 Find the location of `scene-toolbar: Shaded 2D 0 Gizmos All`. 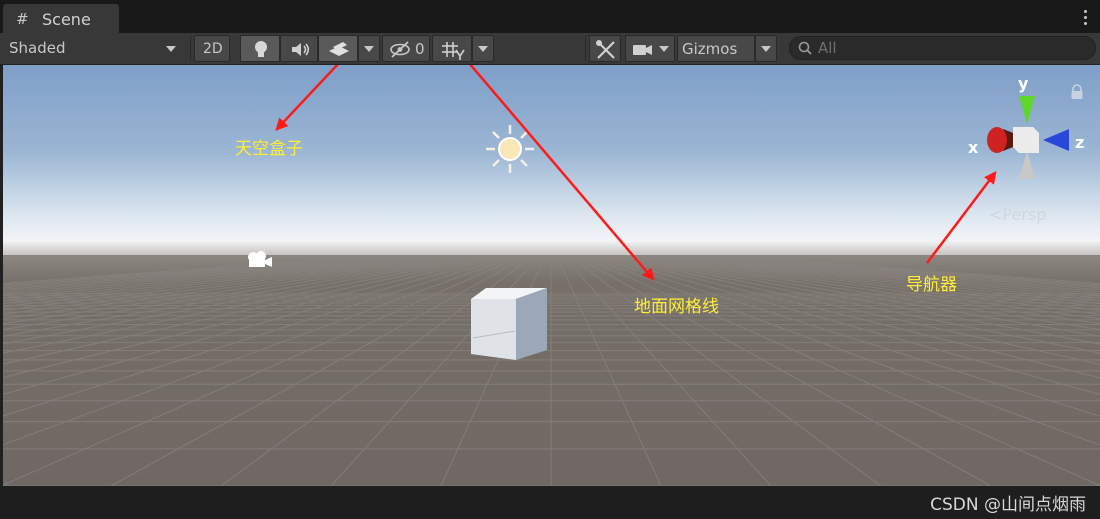

scene-toolbar: Shaded 2D 0 Gizmos All is located at coordinates (550, 49).